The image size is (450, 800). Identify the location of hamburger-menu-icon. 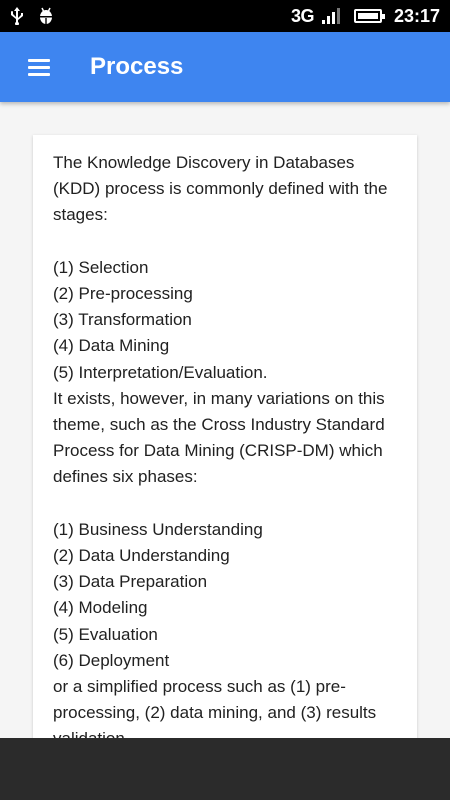
(42, 67).